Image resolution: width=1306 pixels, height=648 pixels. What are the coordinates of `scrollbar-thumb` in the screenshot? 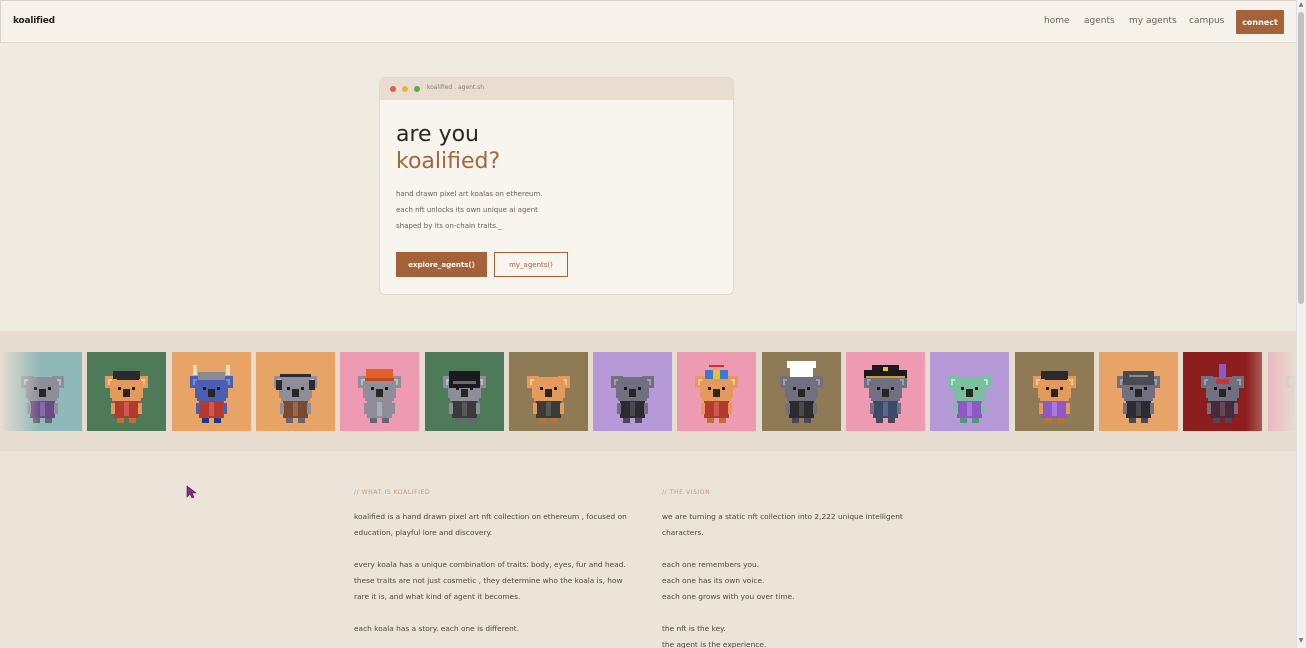 It's located at (1301, 158).